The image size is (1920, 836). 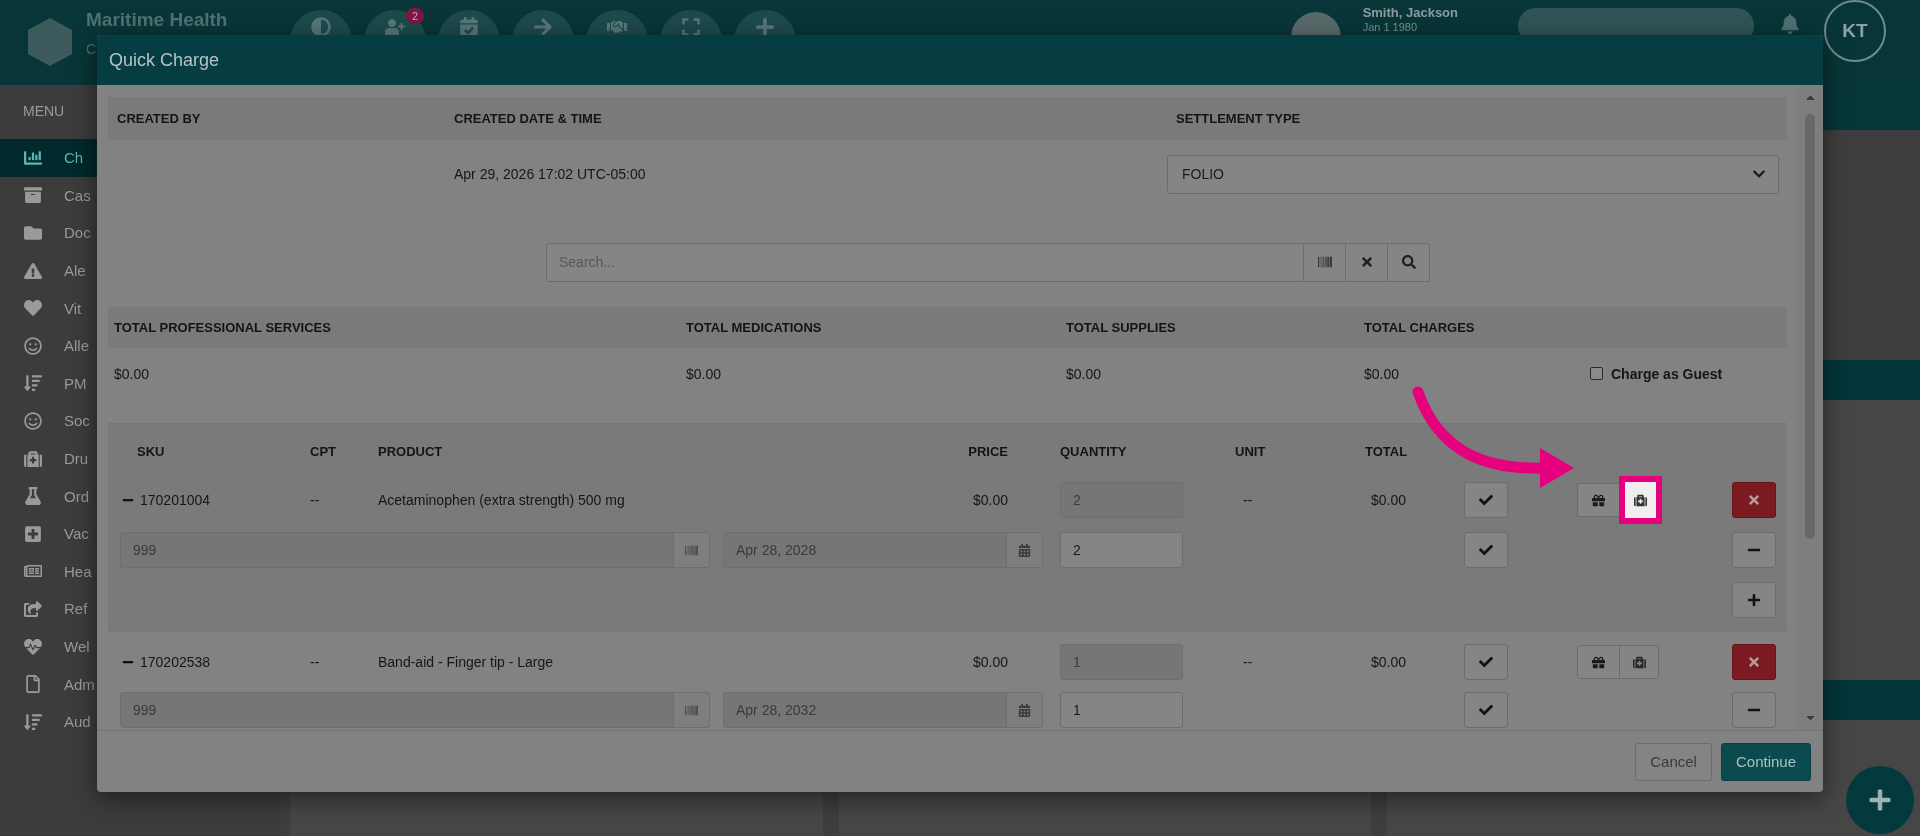 What do you see at coordinates (550, 174) in the screenshot?
I see `created-date: Apr 29, 2026 17:02 UTC-05:00` at bounding box center [550, 174].